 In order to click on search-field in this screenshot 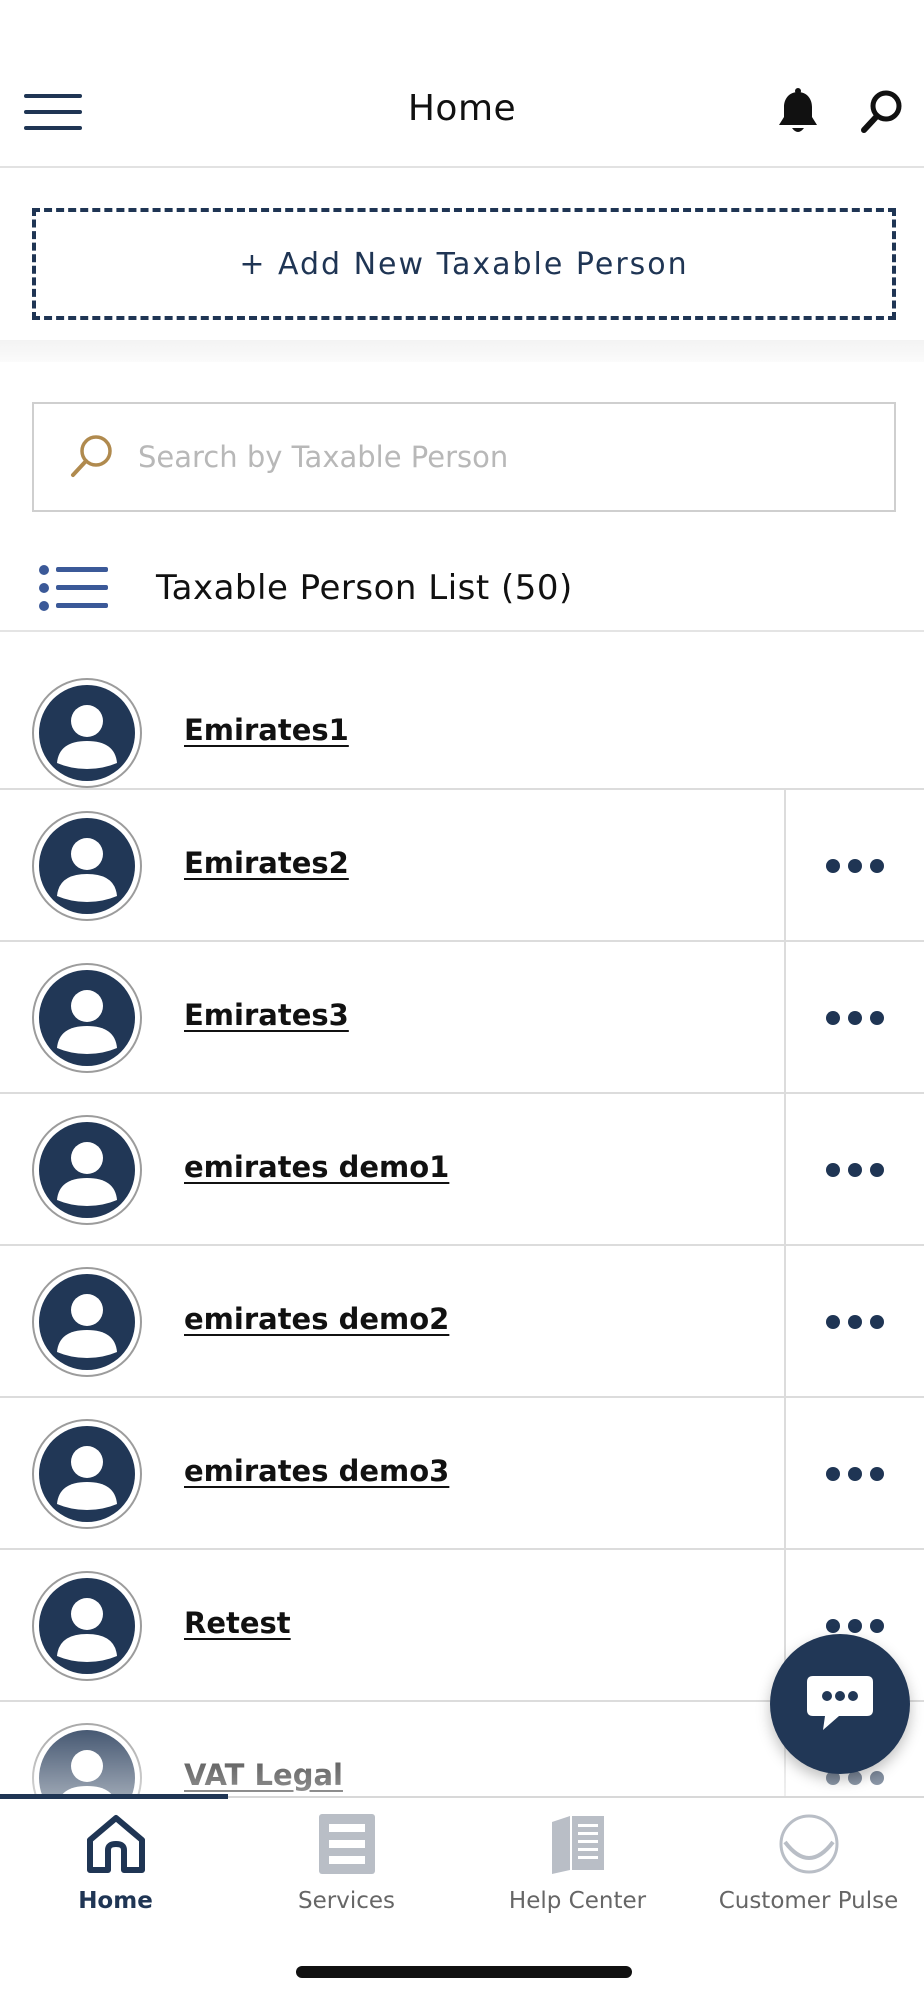, I will do `click(464, 457)`.